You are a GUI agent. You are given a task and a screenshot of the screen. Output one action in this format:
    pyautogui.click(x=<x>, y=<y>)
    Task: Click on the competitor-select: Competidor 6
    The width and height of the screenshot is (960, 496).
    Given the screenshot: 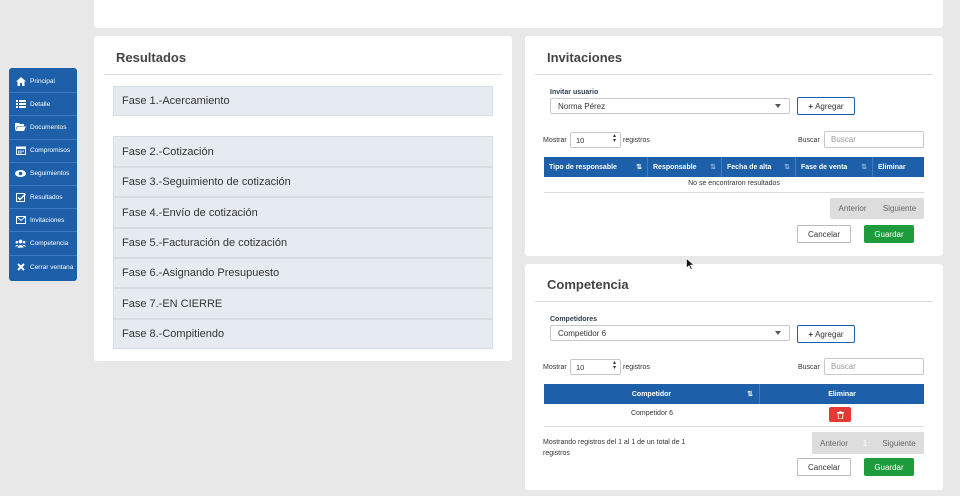 What is the action you would take?
    pyautogui.click(x=670, y=333)
    